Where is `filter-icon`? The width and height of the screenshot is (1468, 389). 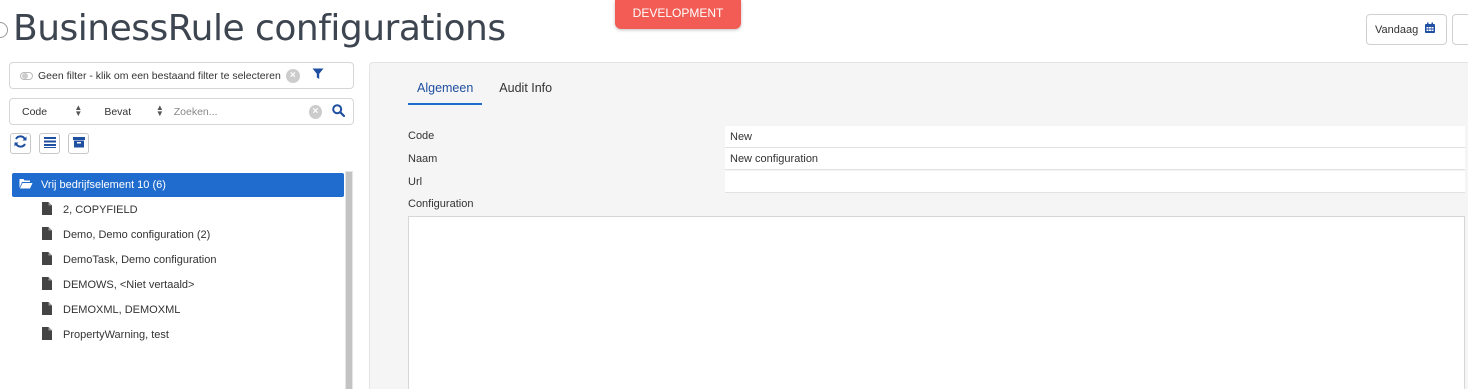
filter-icon is located at coordinates (318, 75).